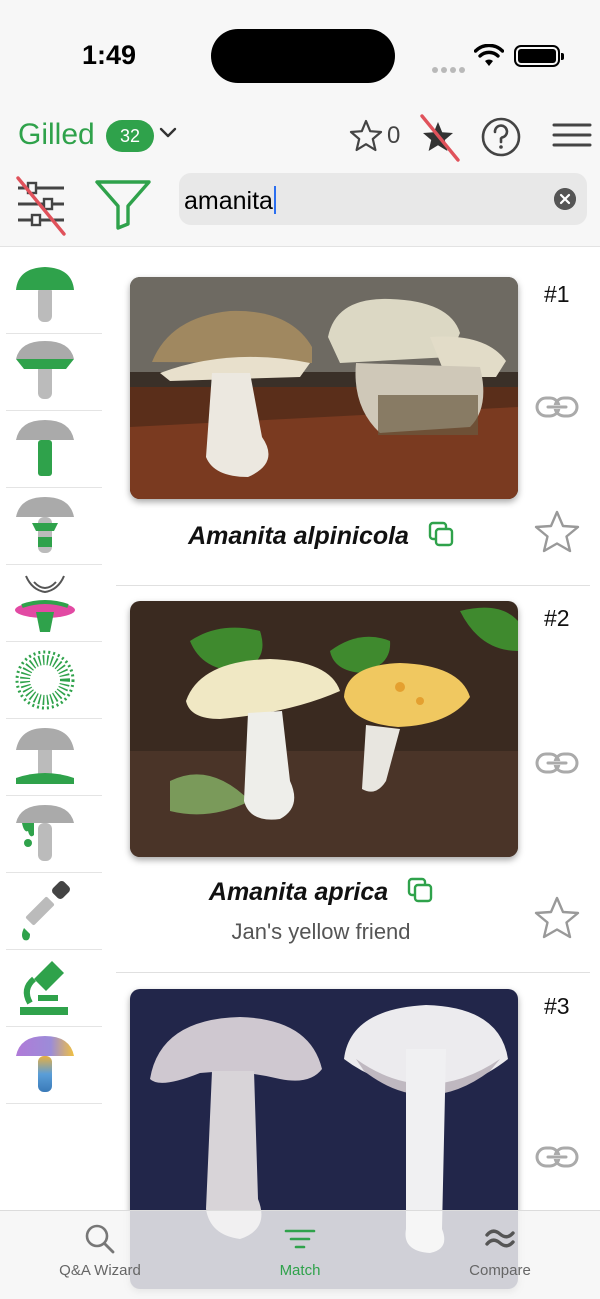  Describe the element at coordinates (501, 137) in the screenshot. I see `help-icon` at that location.